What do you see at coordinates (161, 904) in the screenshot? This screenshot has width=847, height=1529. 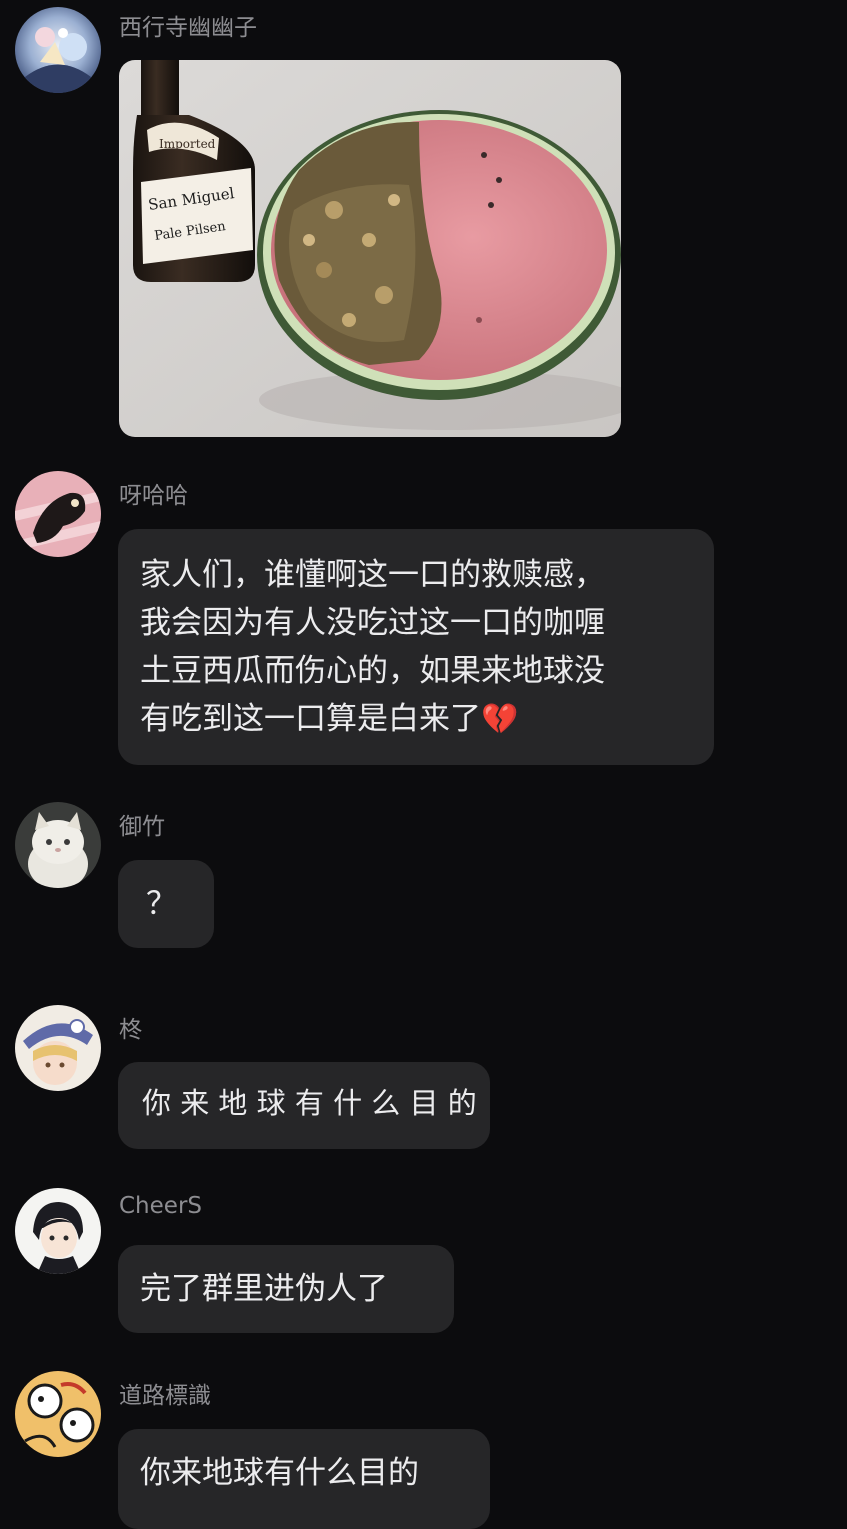 I see `message-text: ？` at bounding box center [161, 904].